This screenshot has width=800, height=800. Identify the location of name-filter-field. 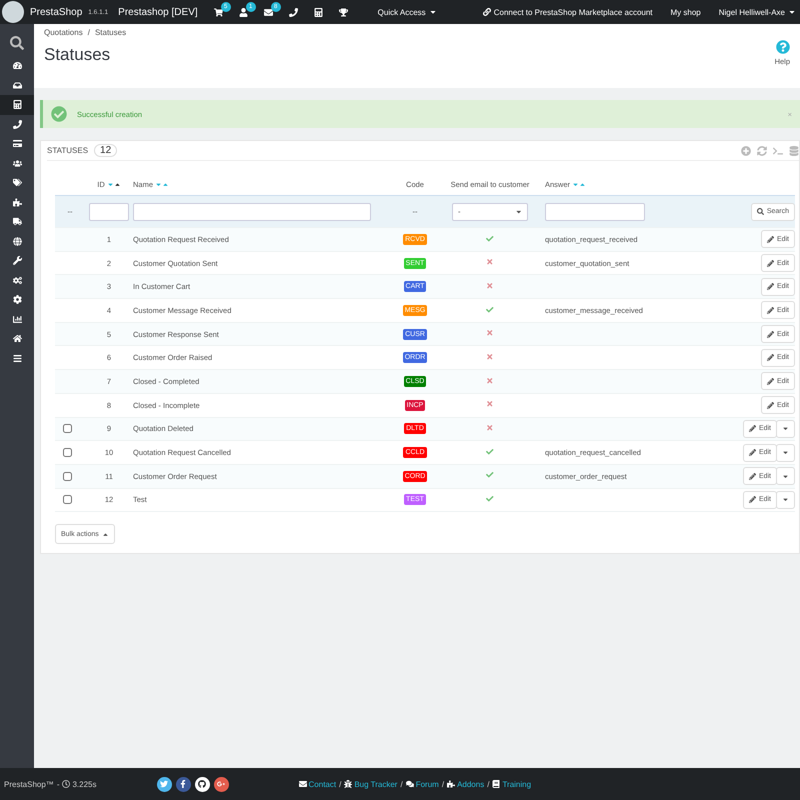
(252, 211).